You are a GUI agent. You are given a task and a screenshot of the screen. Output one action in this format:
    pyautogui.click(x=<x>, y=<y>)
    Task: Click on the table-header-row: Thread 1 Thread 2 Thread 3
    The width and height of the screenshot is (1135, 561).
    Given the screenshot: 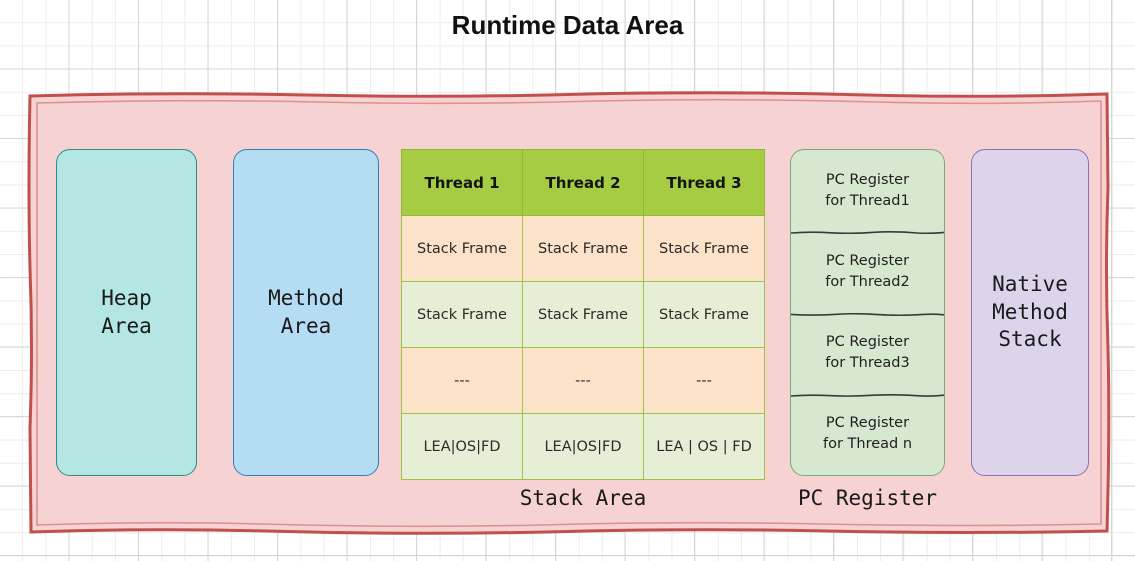 What is the action you would take?
    pyautogui.click(x=583, y=182)
    